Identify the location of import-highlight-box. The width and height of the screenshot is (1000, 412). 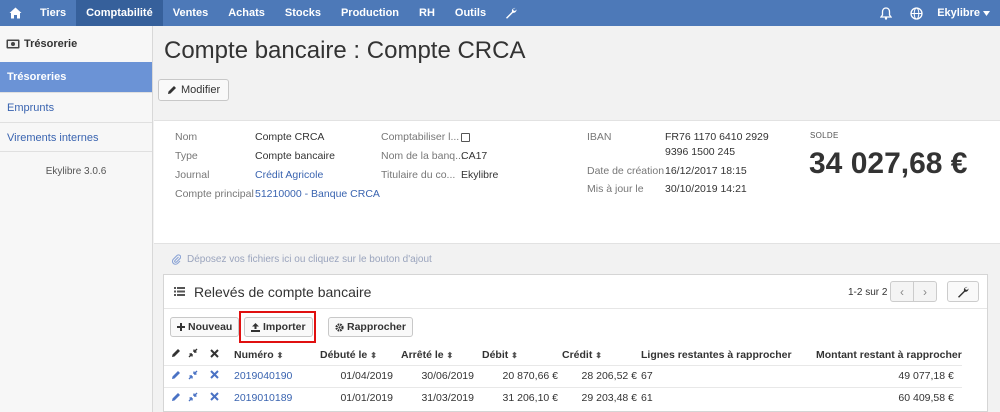
(277, 327).